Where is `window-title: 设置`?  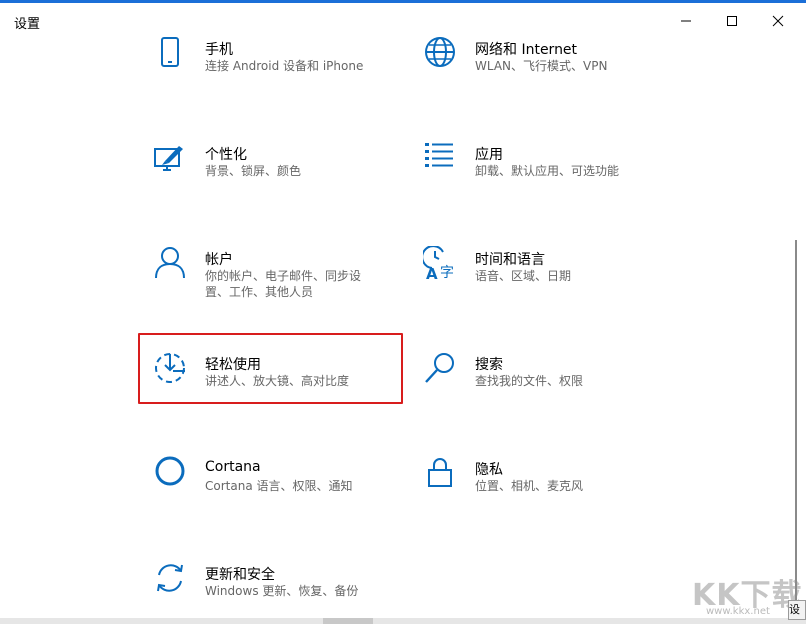 window-title: 设置 is located at coordinates (27, 24).